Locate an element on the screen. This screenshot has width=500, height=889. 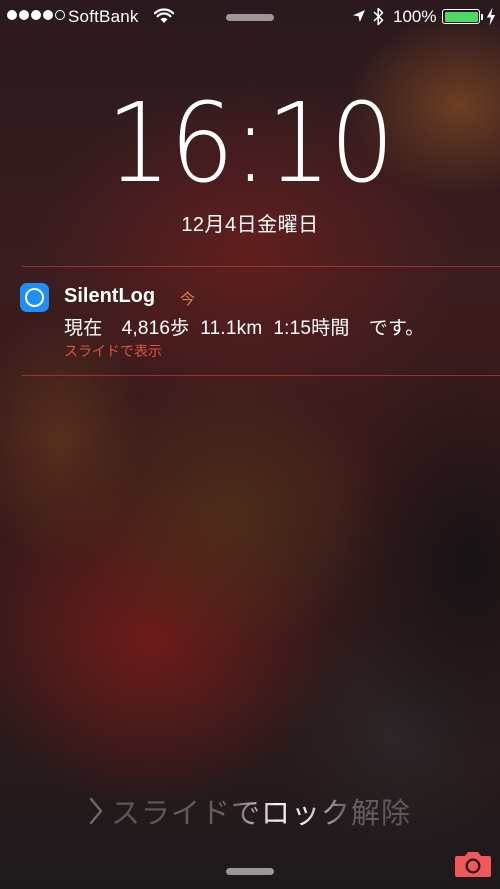
location-icon is located at coordinates (359, 16).